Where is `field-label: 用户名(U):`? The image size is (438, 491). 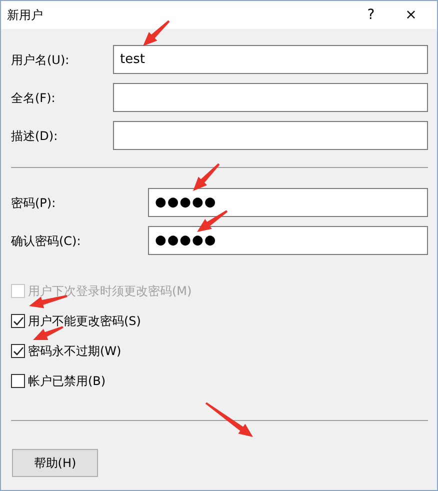 field-label: 用户名(U): is located at coordinates (40, 60).